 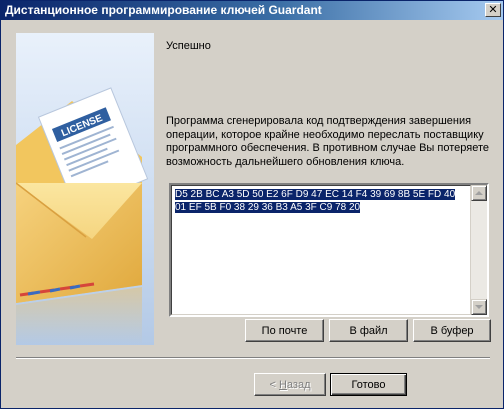 I want to click on status-heading: Успешно, so click(x=188, y=46).